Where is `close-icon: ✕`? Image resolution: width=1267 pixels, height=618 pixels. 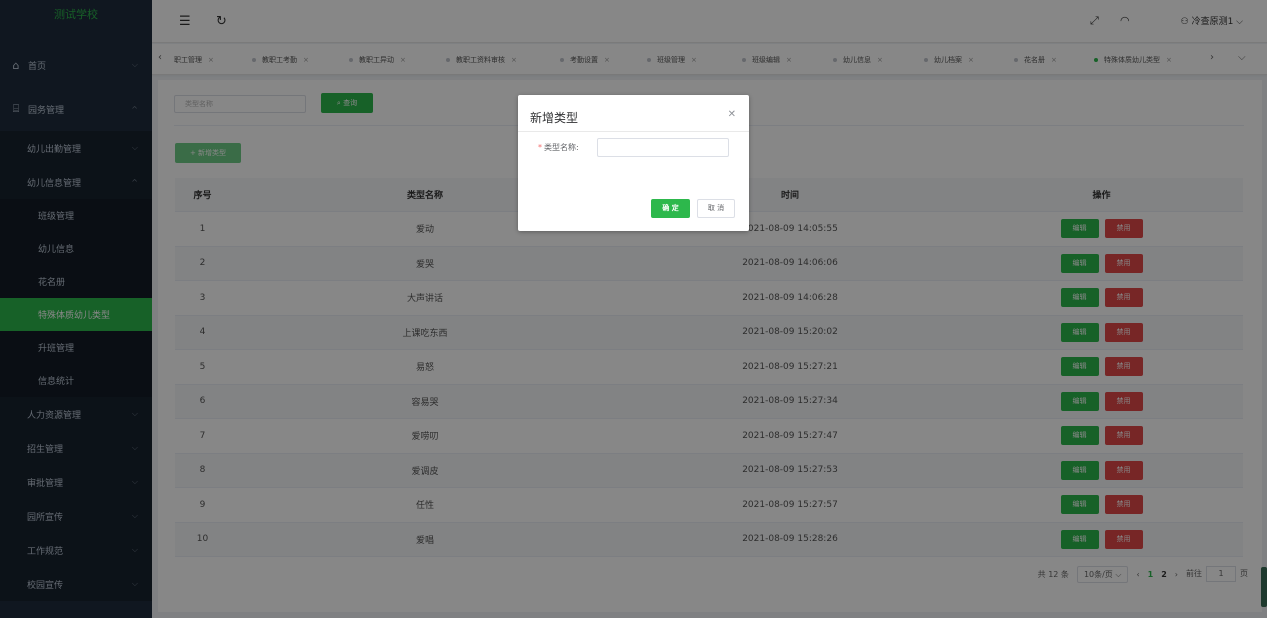 close-icon: ✕ is located at coordinates (732, 114).